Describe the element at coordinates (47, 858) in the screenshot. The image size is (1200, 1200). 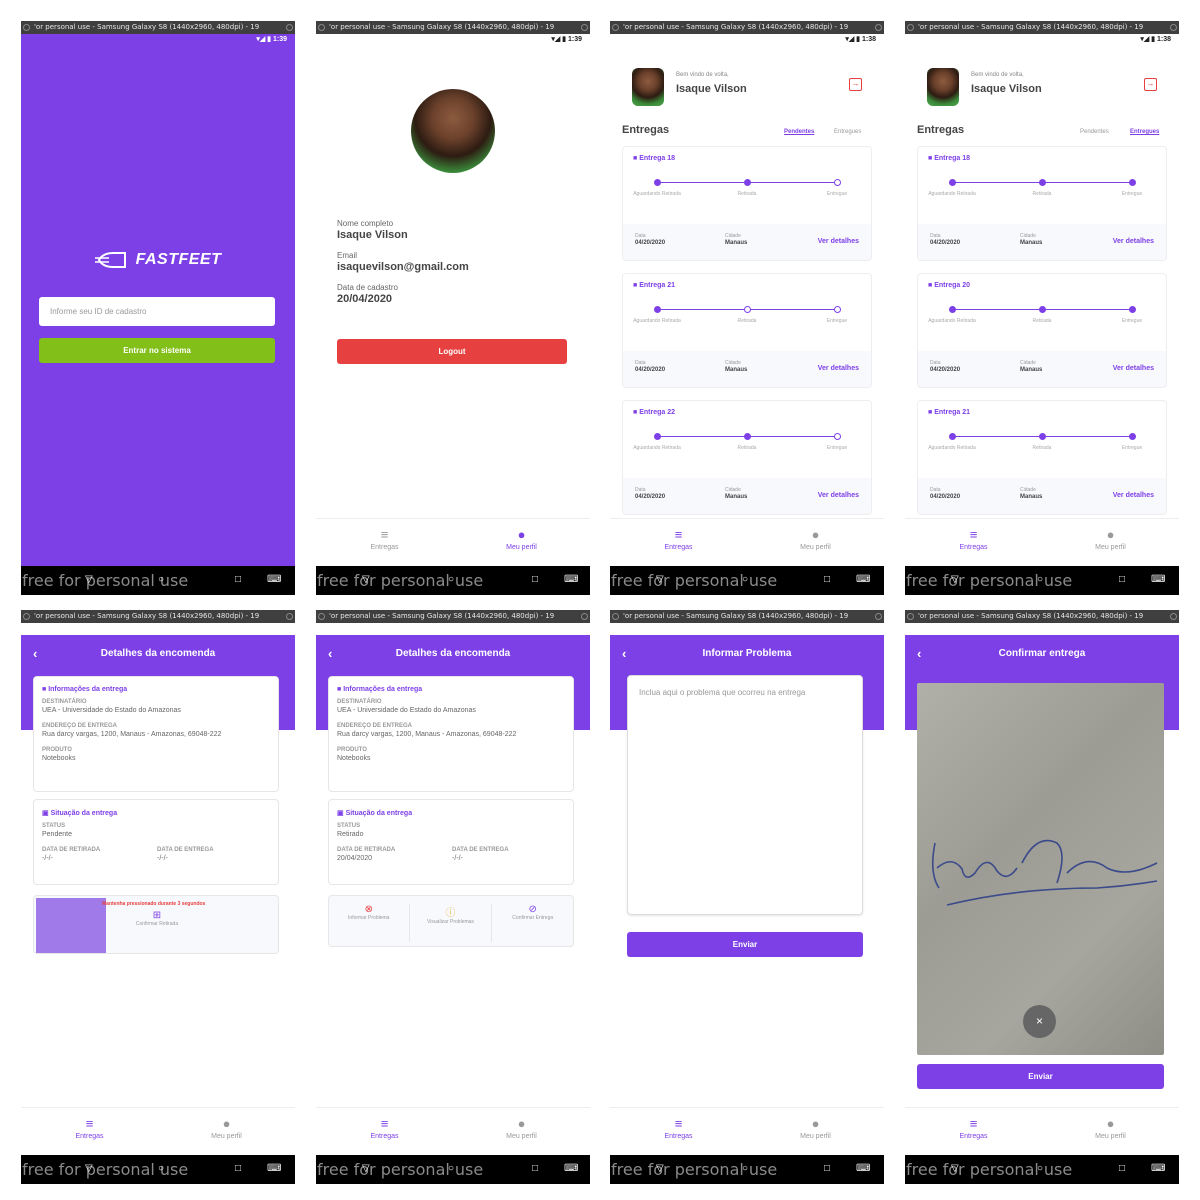
I see `withdraw-value: -/-/-` at that location.